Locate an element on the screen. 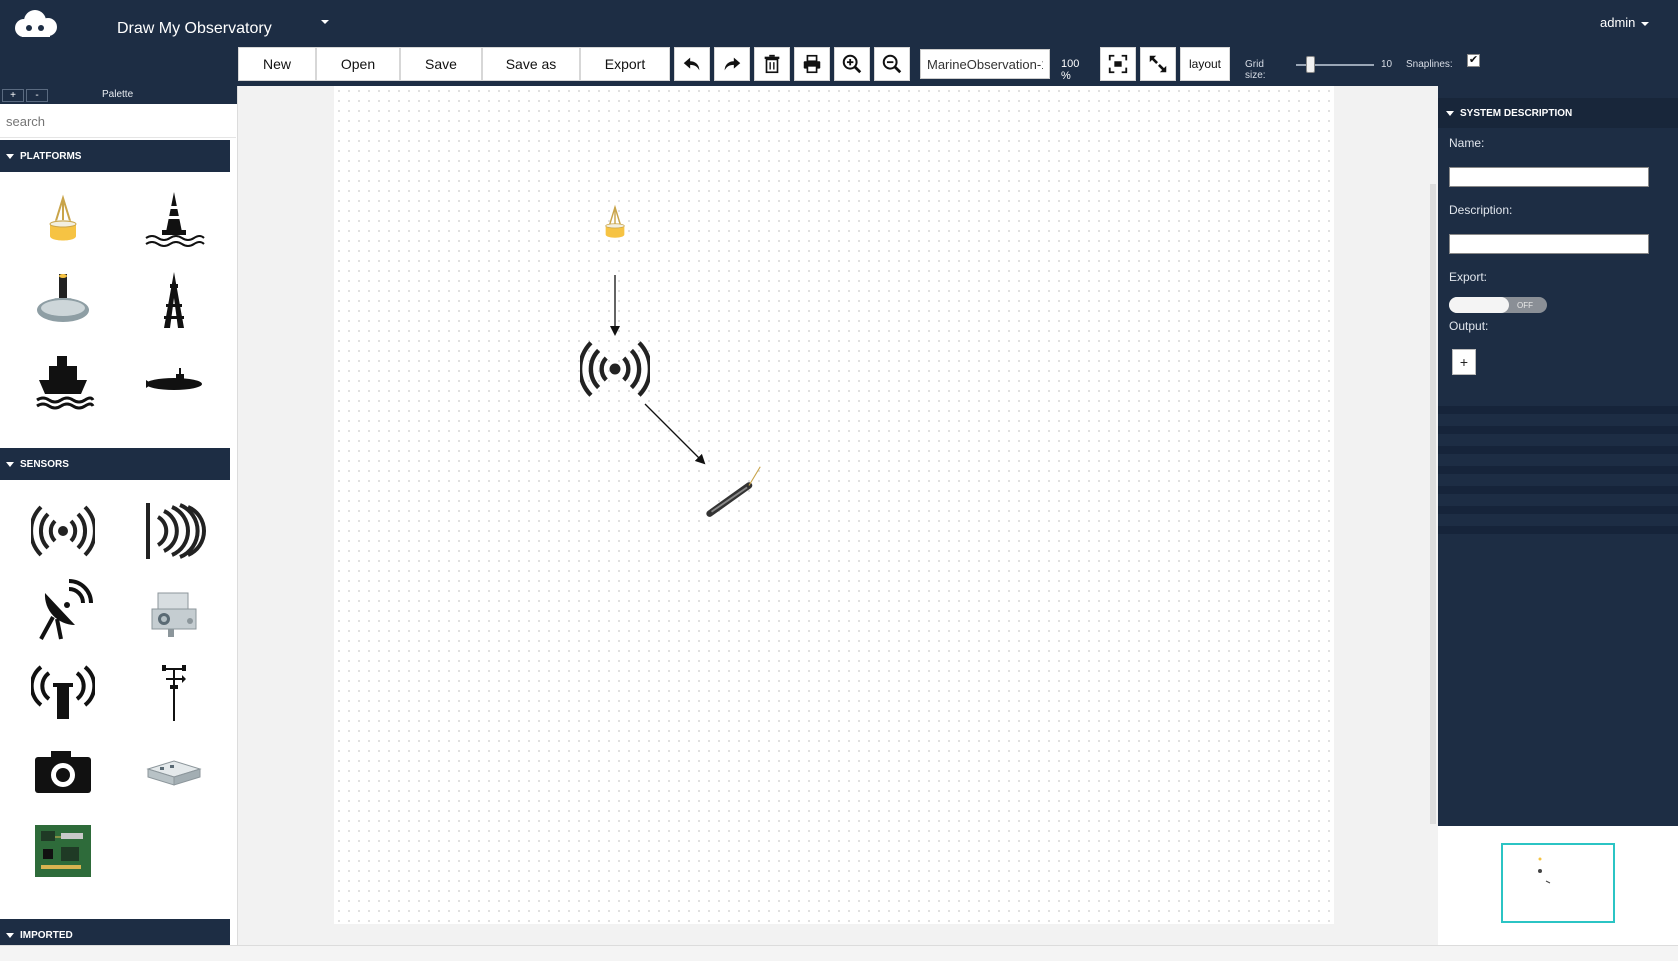 Image resolution: width=1678 pixels, height=961 pixels. export-toggle-knob is located at coordinates (1479, 305).